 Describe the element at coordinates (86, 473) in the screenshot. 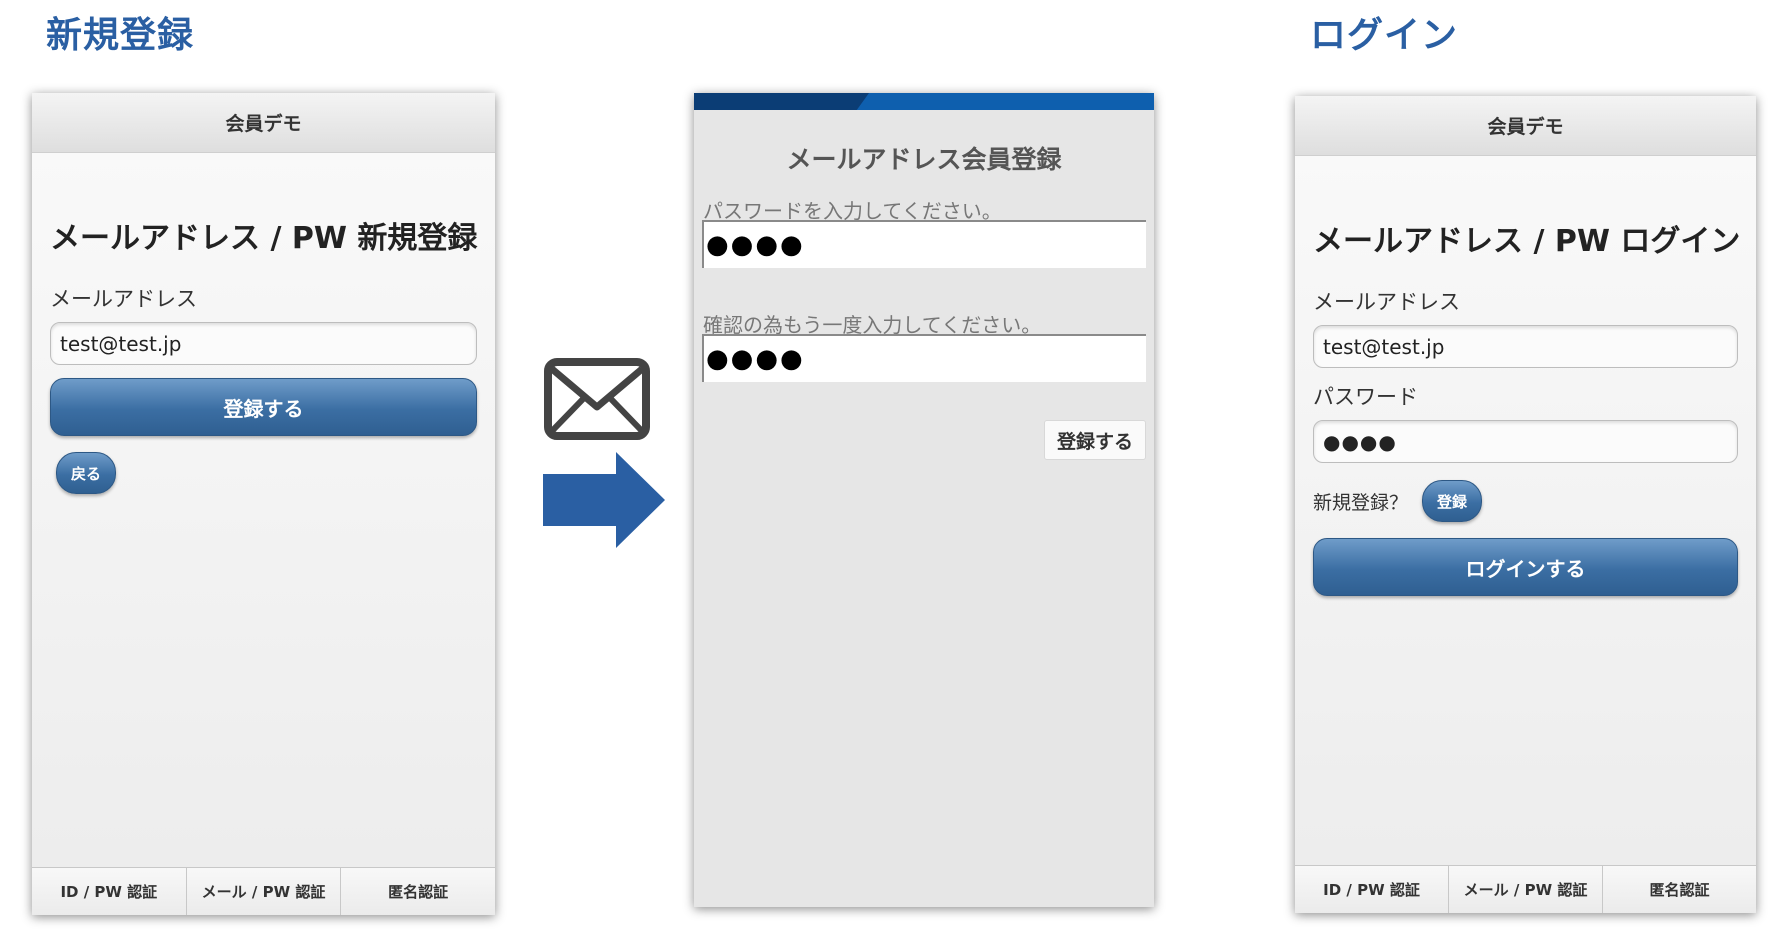

I see `back-button: 戻る` at that location.